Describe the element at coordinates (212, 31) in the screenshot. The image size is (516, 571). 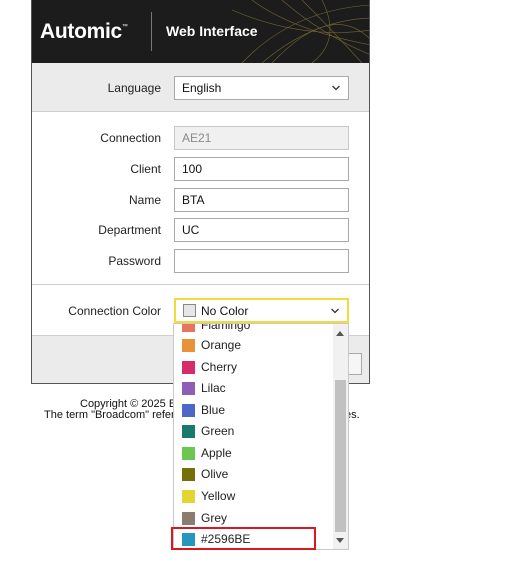
I see `app-title: Web Interface` at that location.